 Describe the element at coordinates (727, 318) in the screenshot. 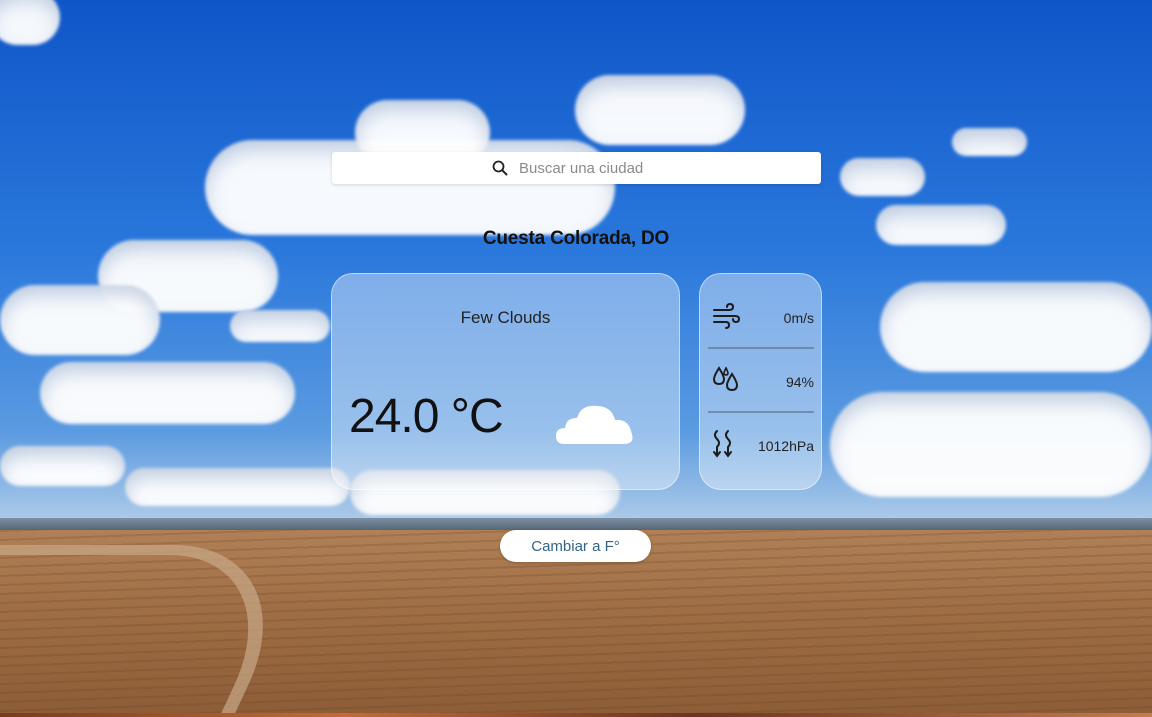

I see `wind-icon` at that location.